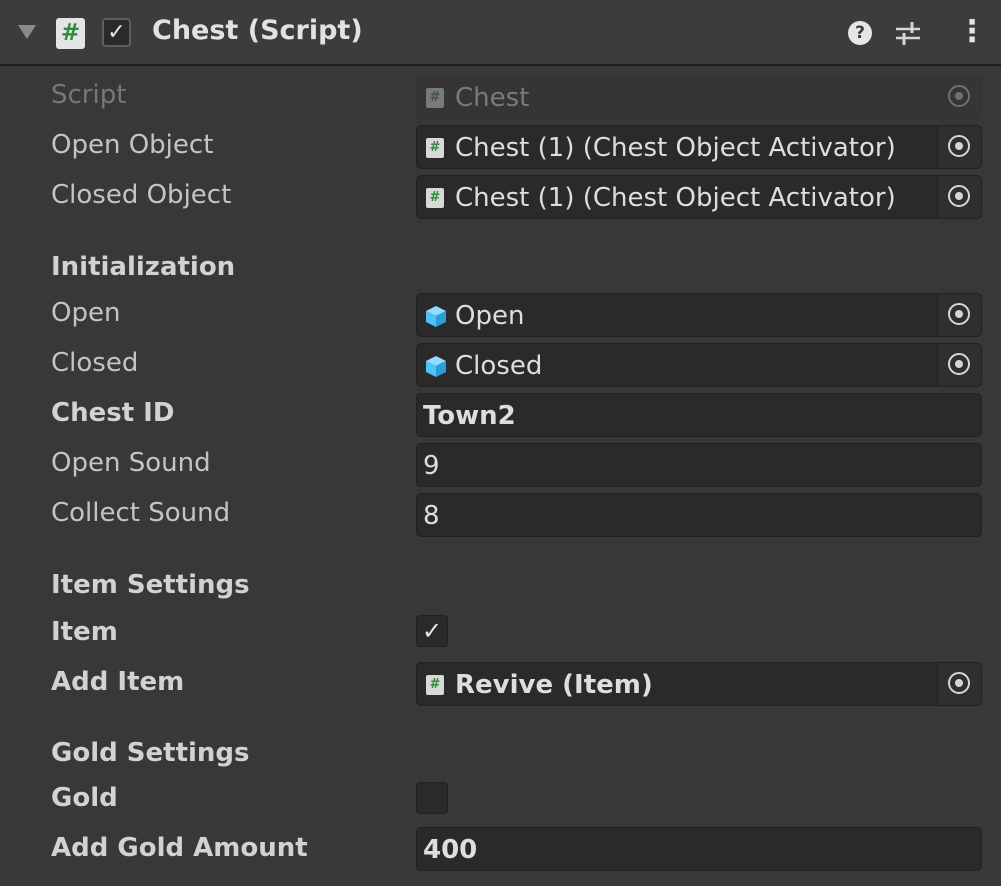  I want to click on open-field: Open, so click(699, 315).